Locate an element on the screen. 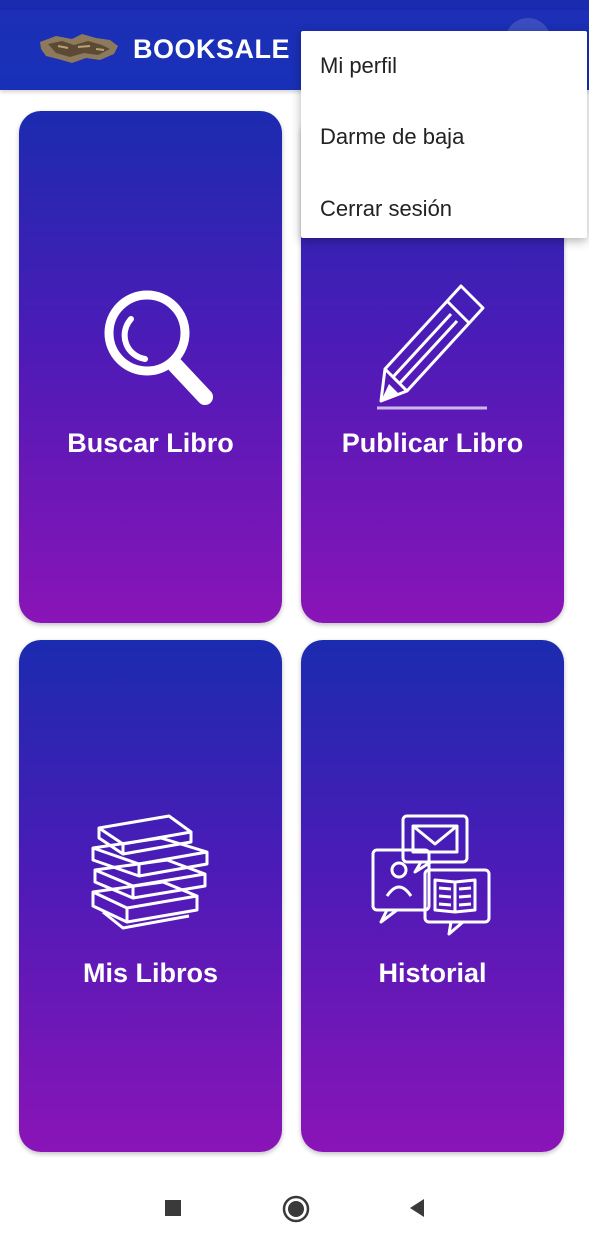 The height and width of the screenshot is (1245, 589). tile-label: Mis Libros is located at coordinates (150, 973).